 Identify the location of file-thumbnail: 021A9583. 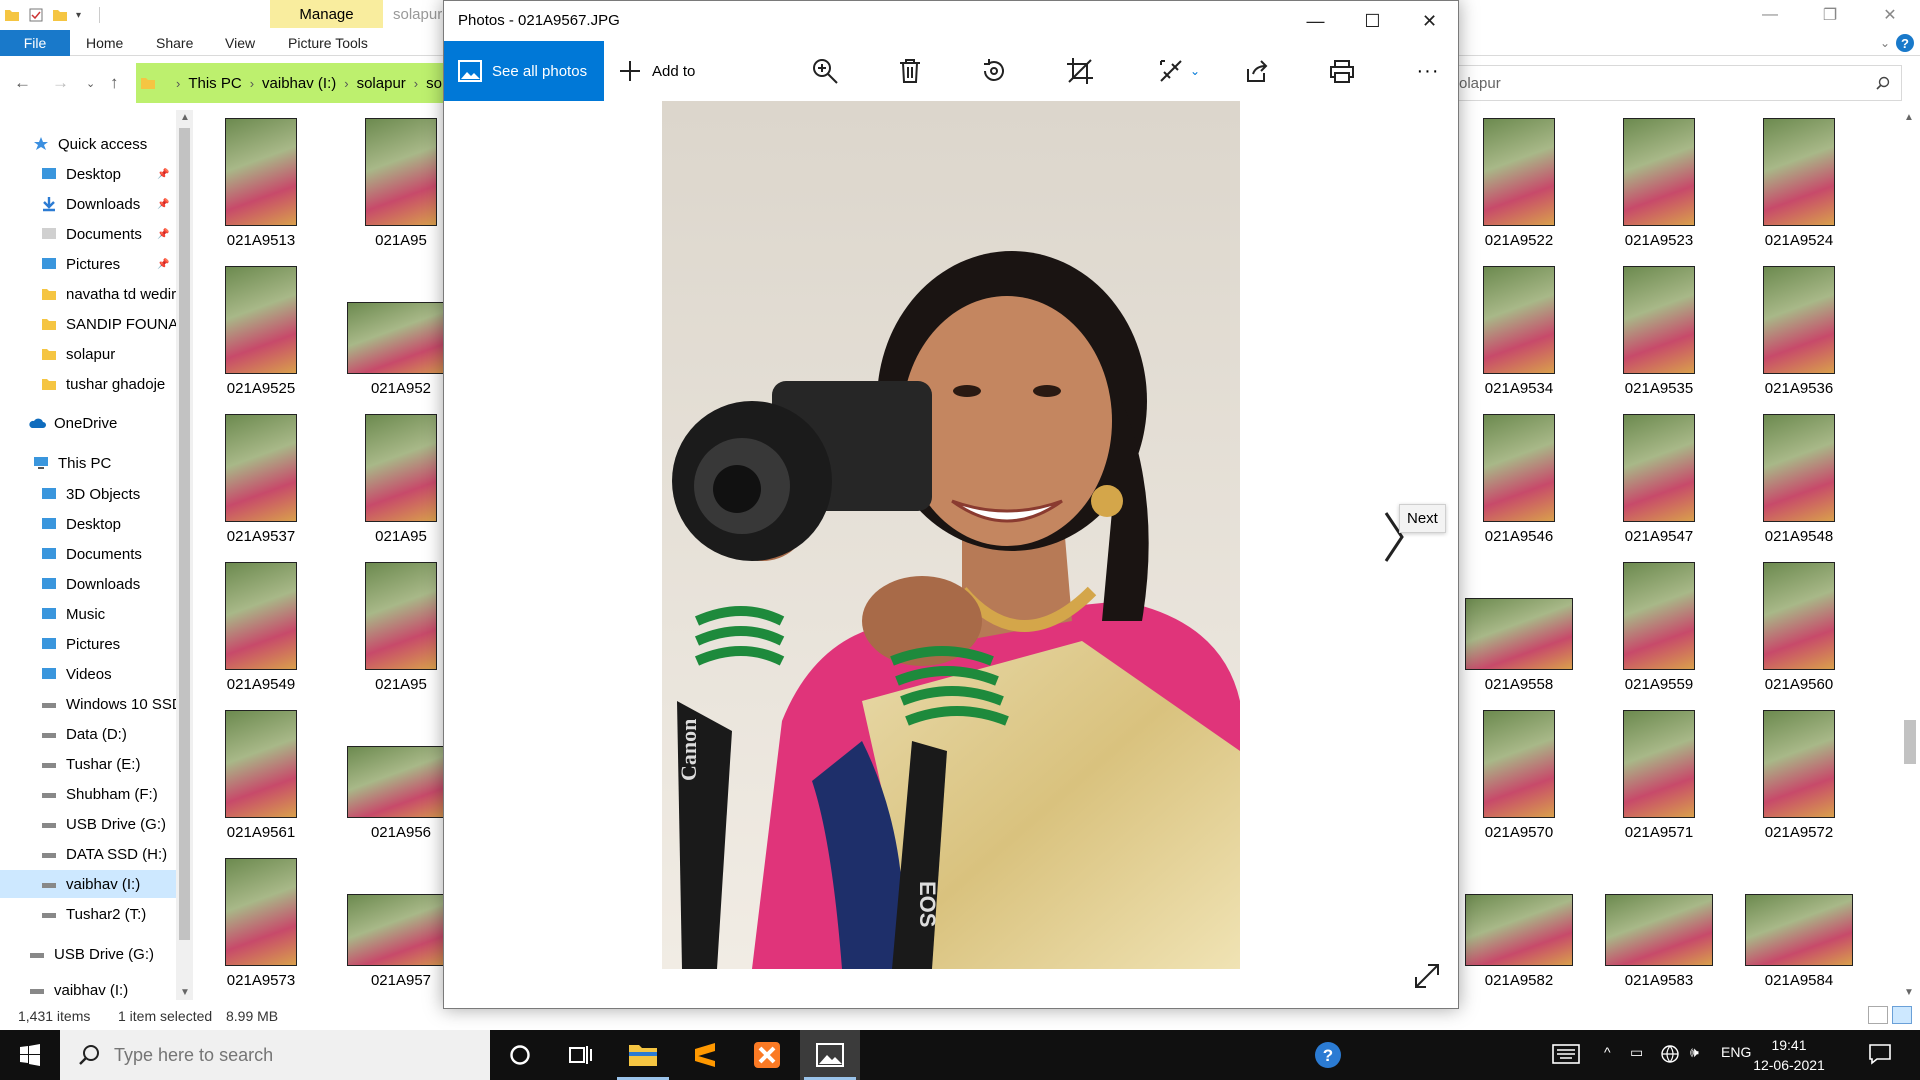
(1659, 923).